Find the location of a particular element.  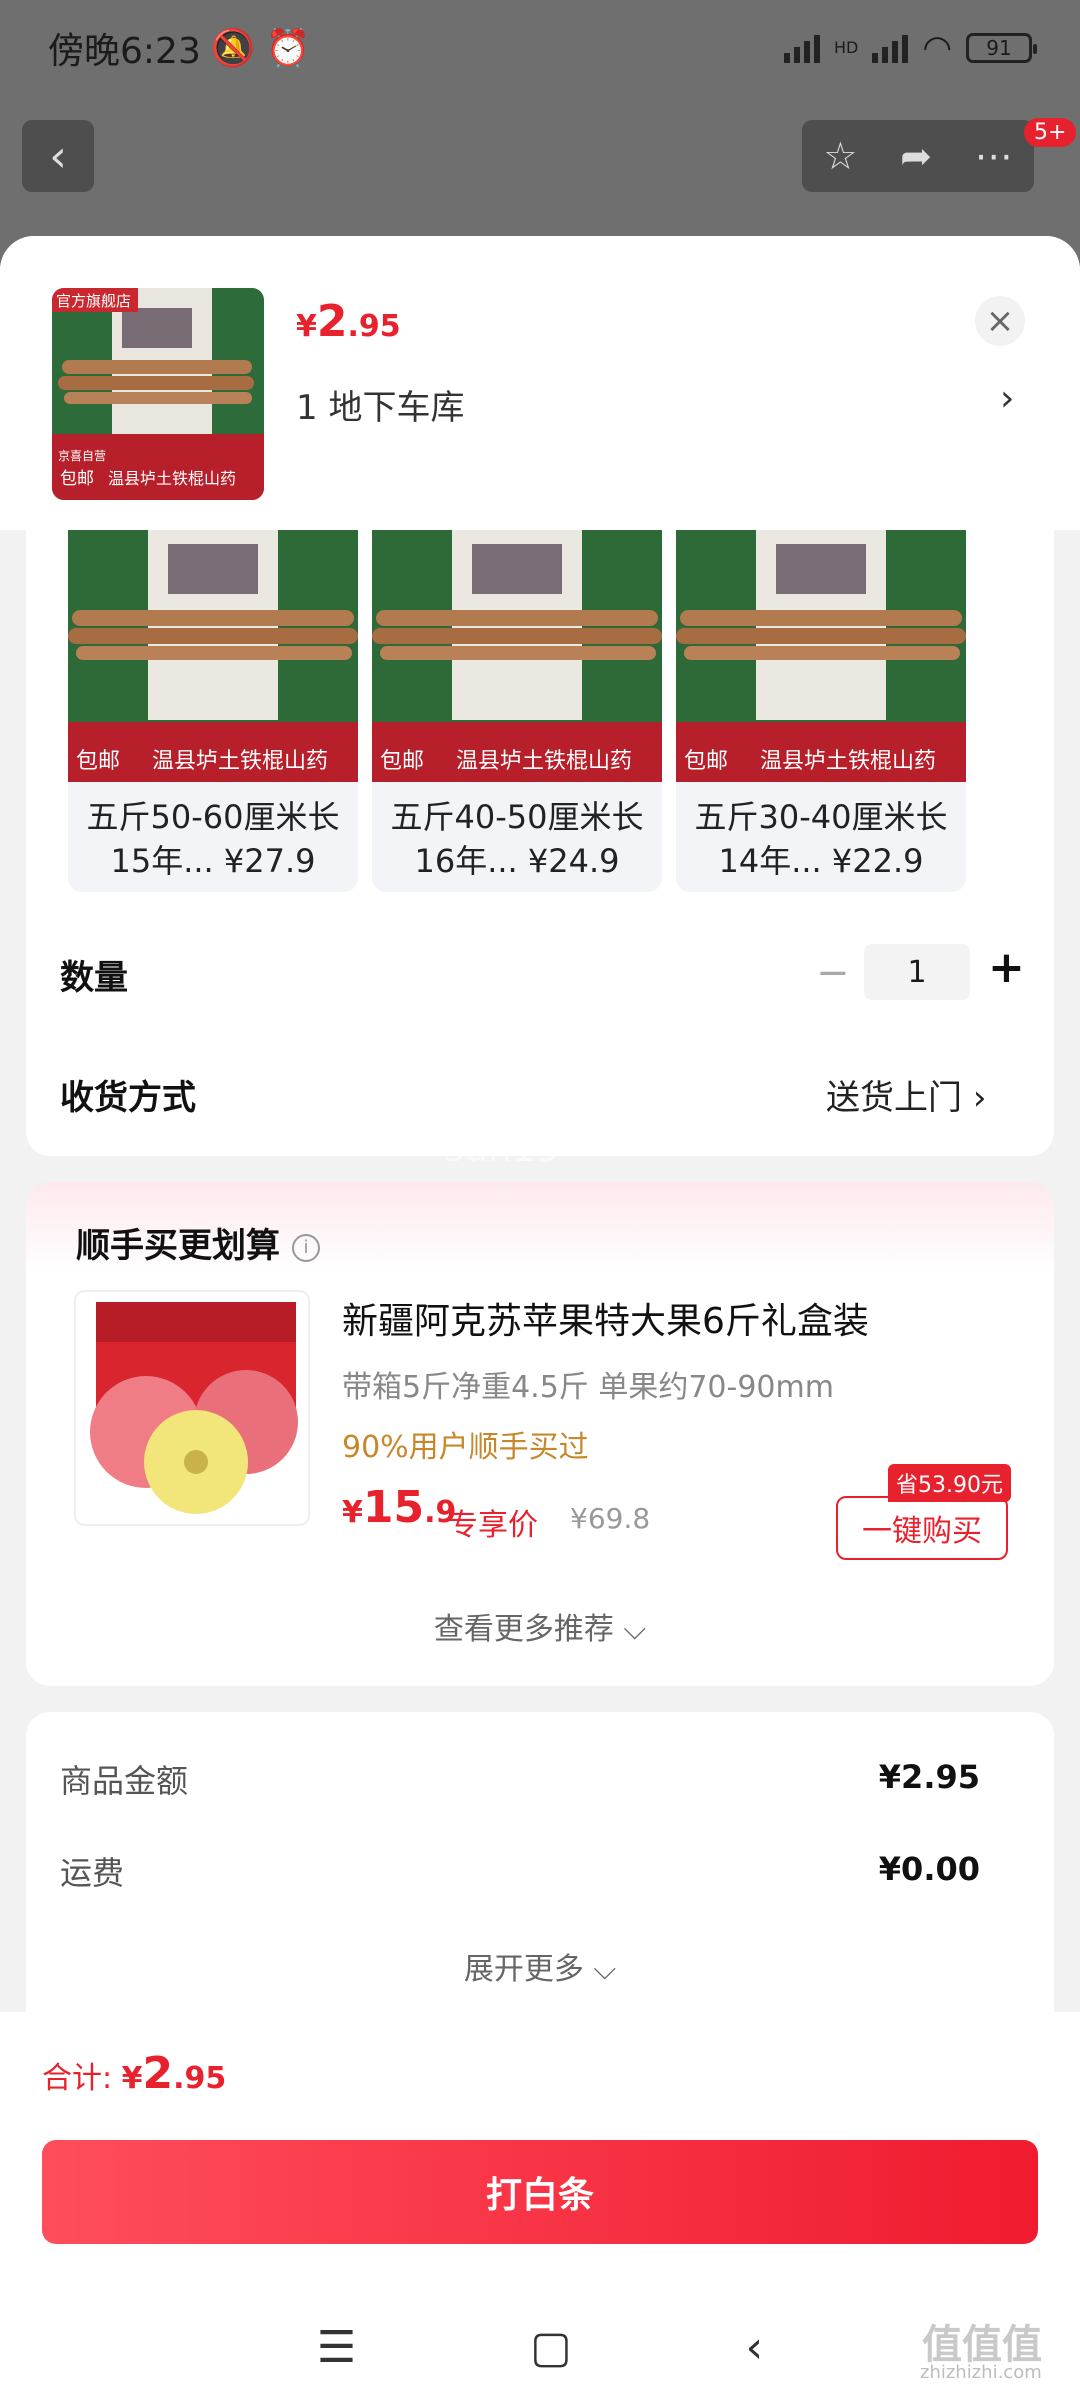

star-icon: ☆ is located at coordinates (840, 156).